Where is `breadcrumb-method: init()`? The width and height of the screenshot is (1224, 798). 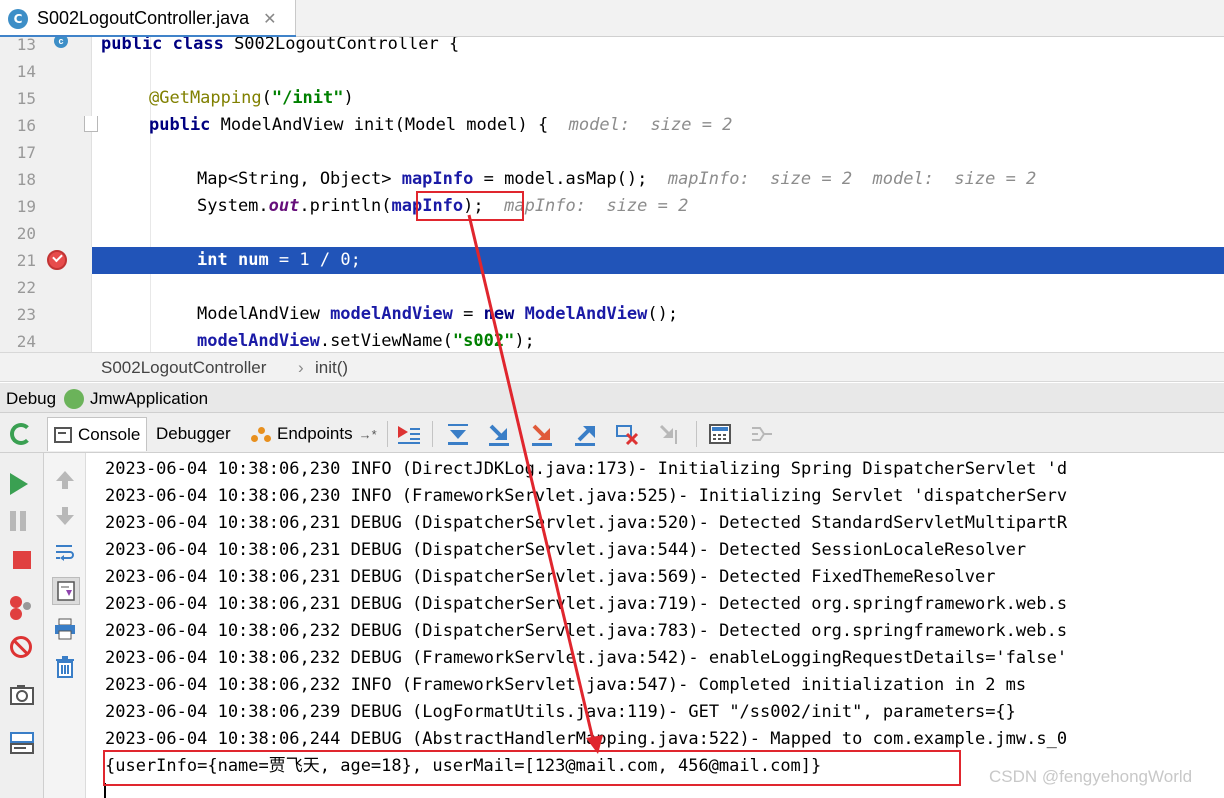 breadcrumb-method: init() is located at coordinates (331, 368).